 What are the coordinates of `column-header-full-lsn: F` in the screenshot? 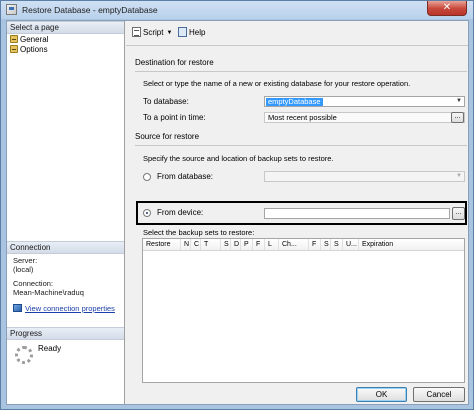 It's located at (315, 244).